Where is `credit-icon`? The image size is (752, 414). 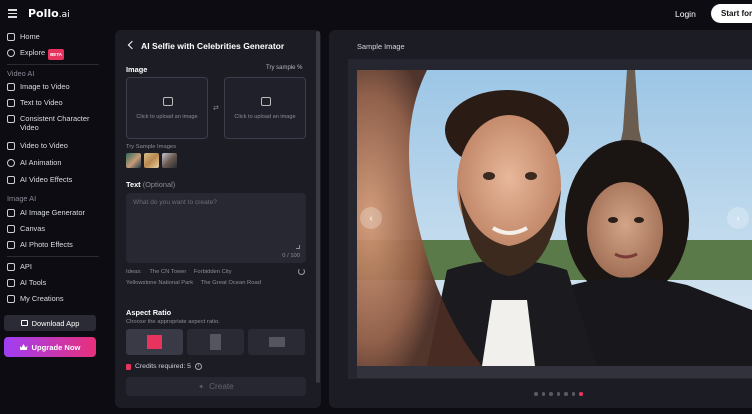 credit-icon is located at coordinates (128, 366).